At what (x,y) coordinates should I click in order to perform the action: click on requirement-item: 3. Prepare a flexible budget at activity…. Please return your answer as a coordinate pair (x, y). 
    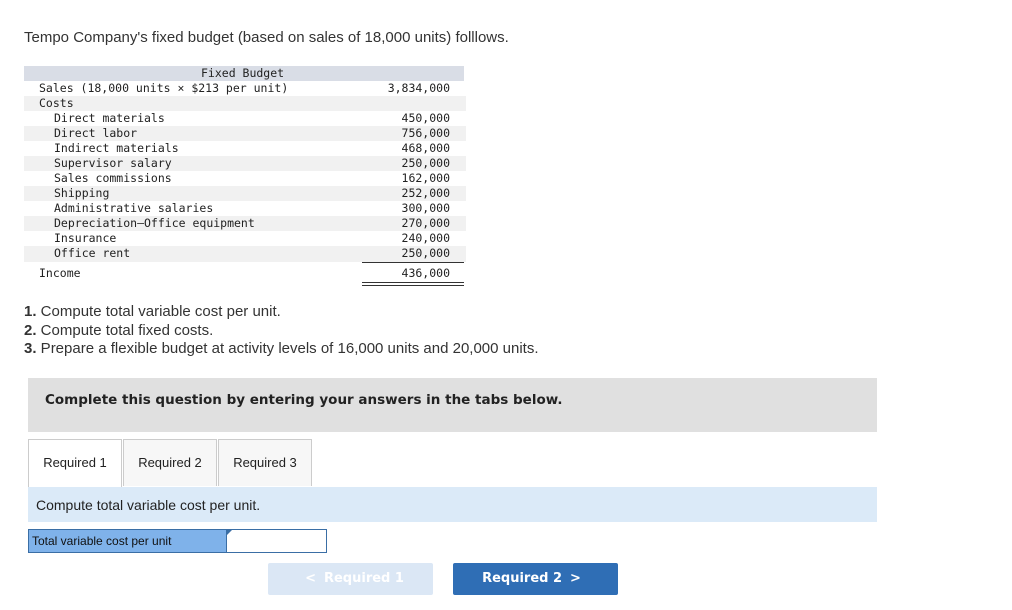
    Looking at the image, I should click on (281, 349).